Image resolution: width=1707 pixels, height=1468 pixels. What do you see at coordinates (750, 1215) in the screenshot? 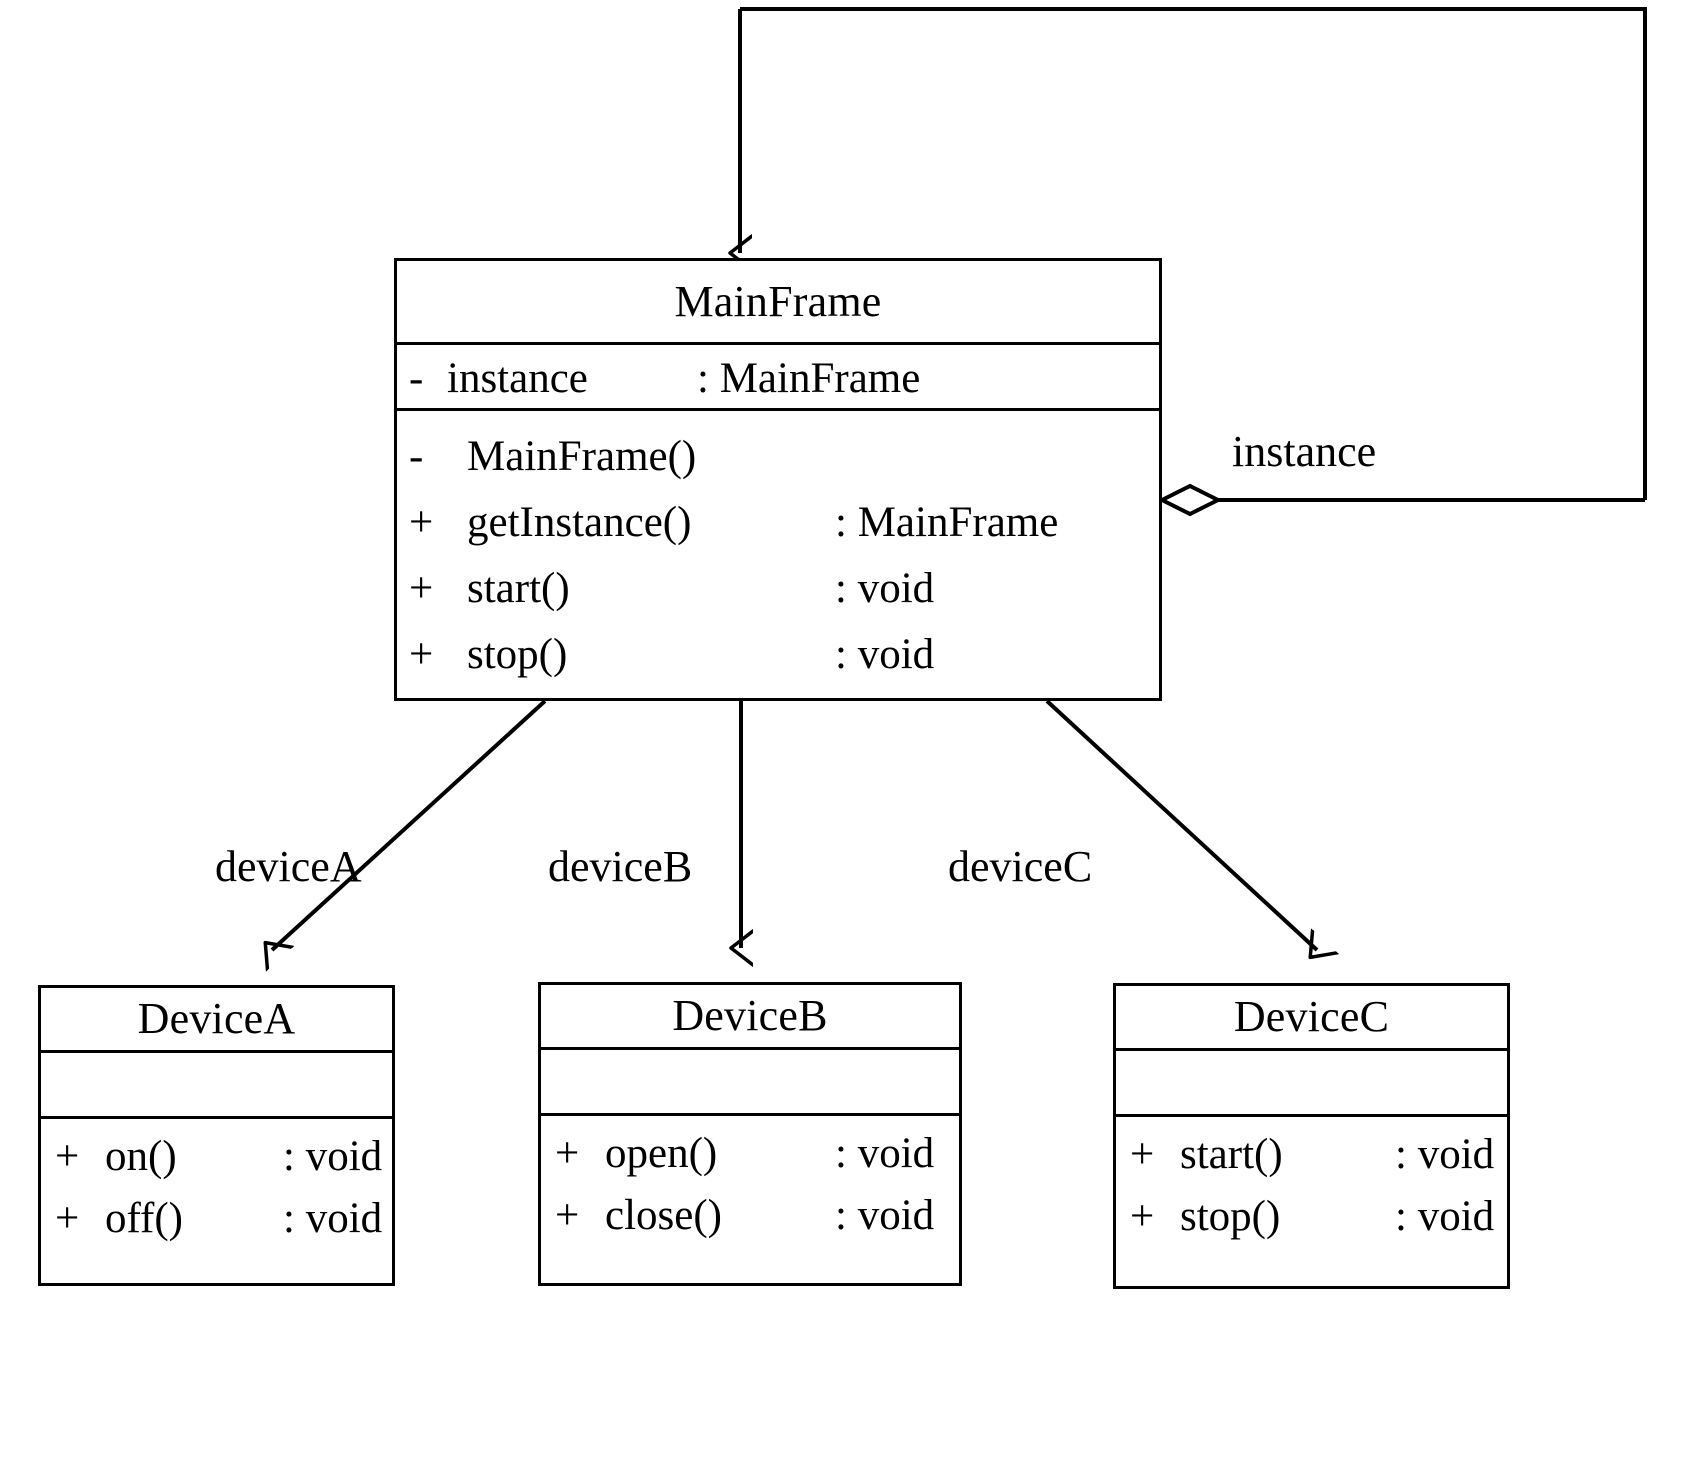
I see `operation-row: + close() : void` at bounding box center [750, 1215].